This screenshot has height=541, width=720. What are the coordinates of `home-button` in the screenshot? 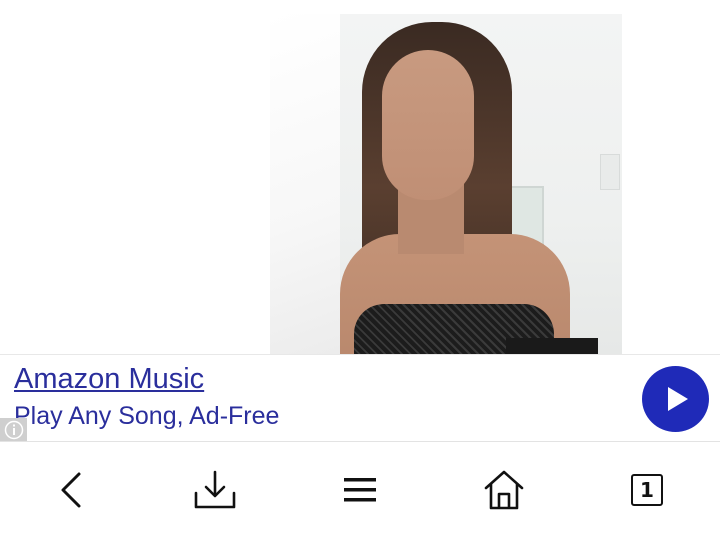 It's located at (504, 490).